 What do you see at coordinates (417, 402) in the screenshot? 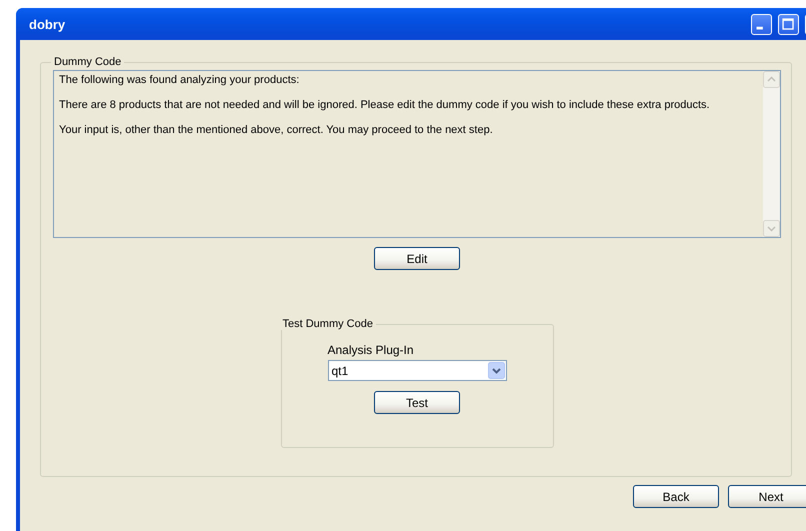
I see `test-button: Test` at bounding box center [417, 402].